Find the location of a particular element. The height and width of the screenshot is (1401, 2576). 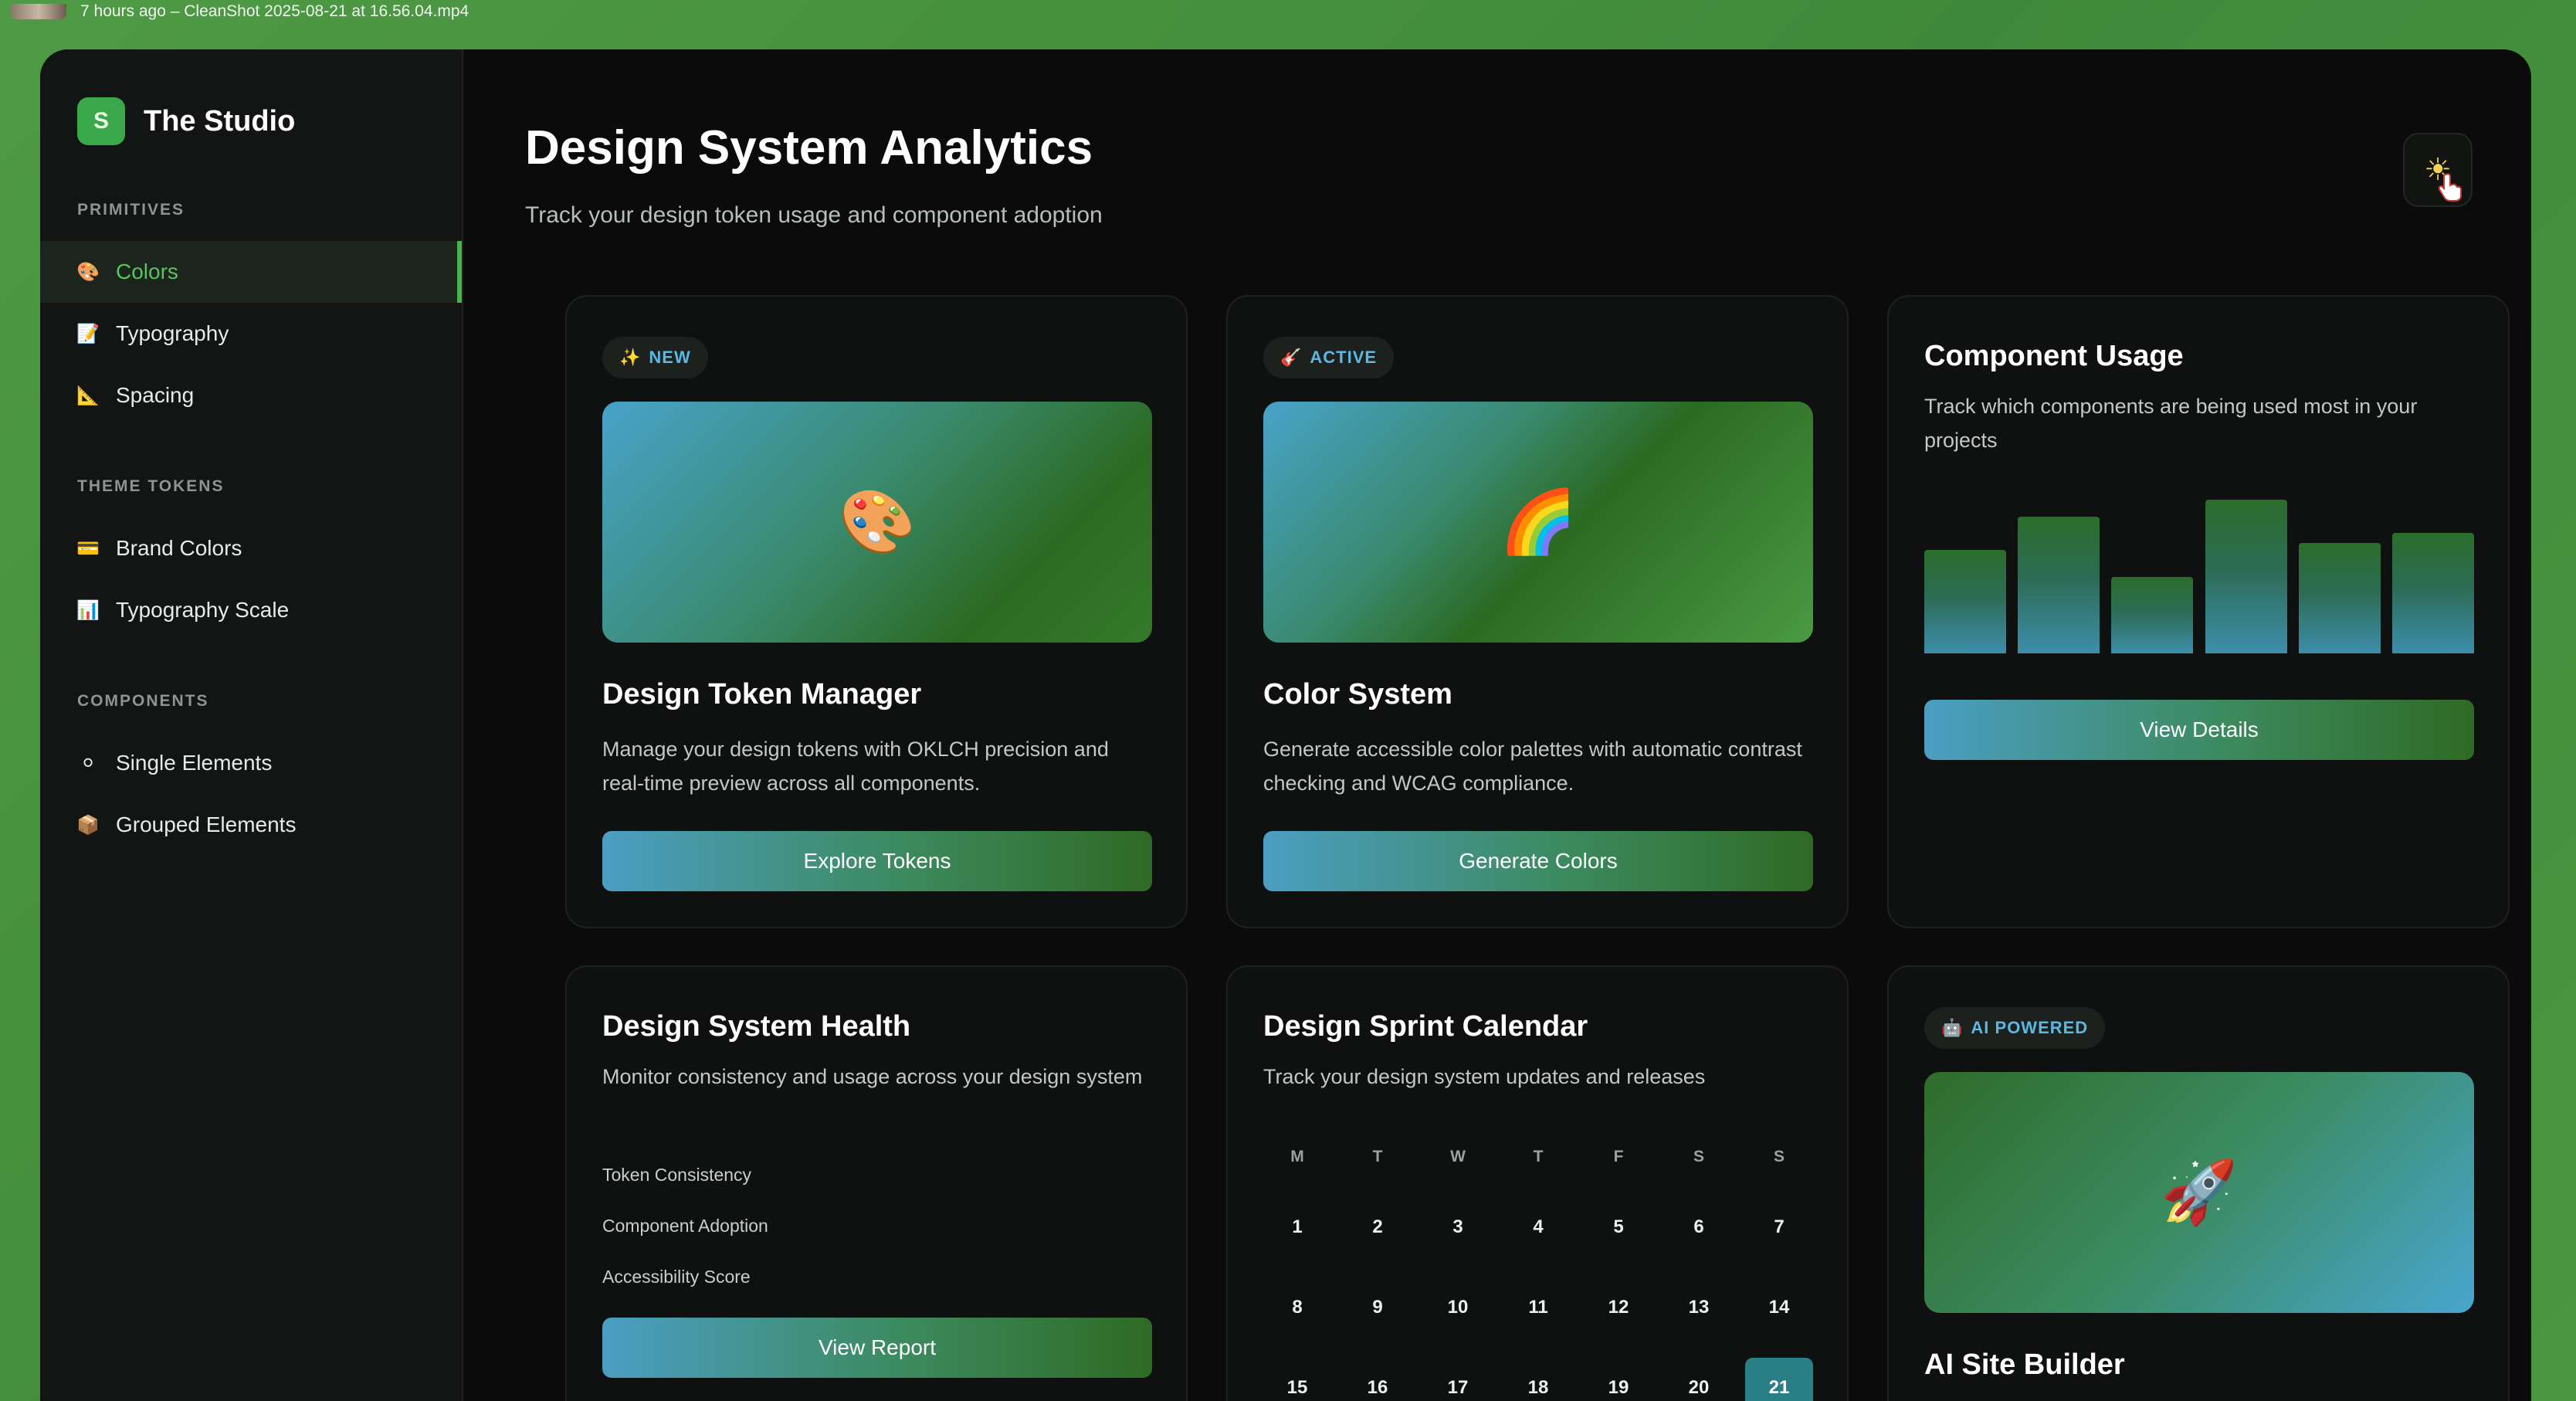

calendar-weekday: F is located at coordinates (1618, 1157).